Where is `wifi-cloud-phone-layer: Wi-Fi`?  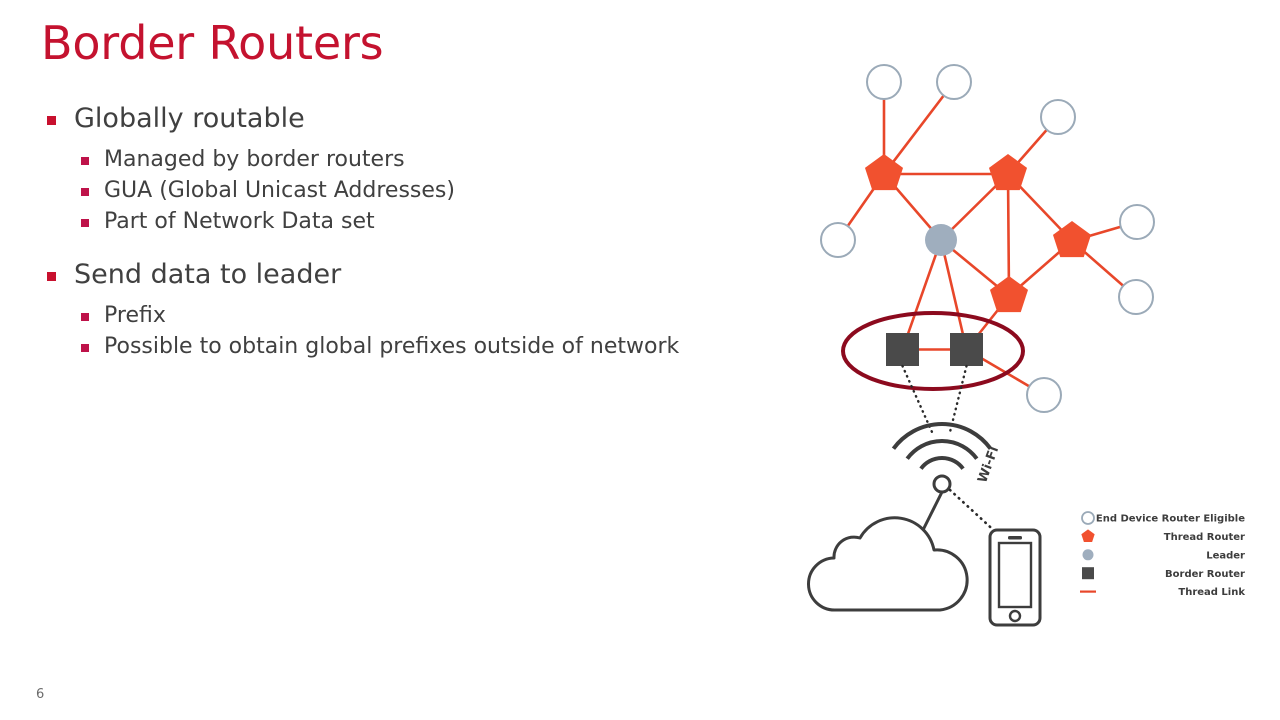 wifi-cloud-phone-layer: Wi-Fi is located at coordinates (924, 495).